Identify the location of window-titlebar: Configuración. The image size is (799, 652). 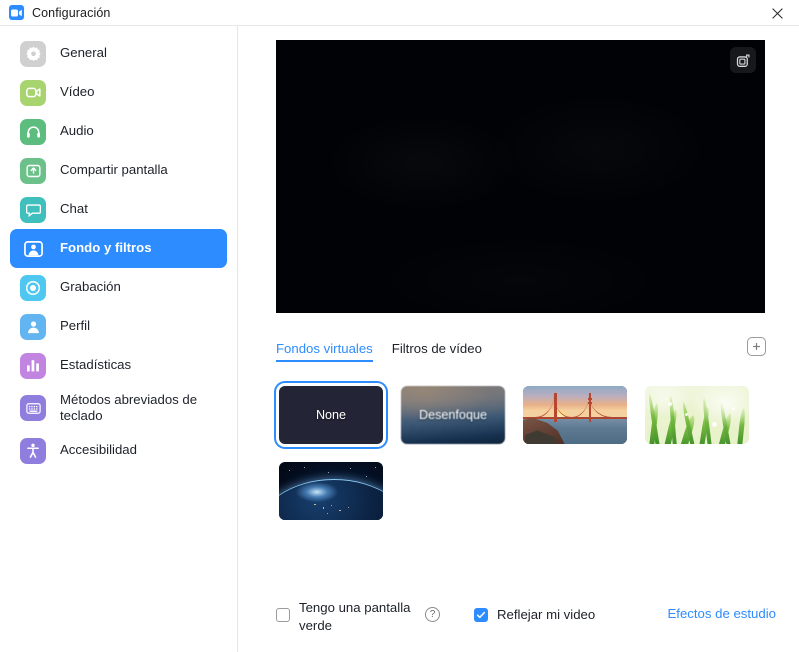
(399, 13).